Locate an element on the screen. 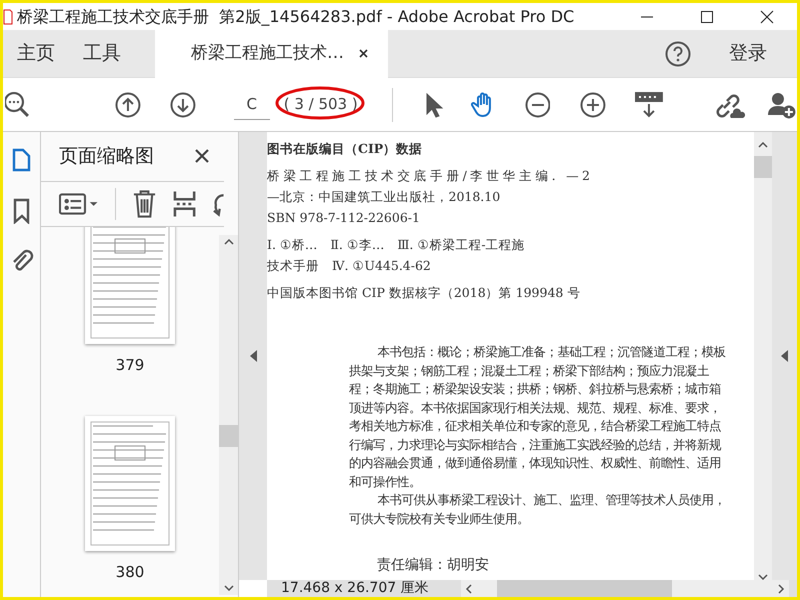  text-line: 顶进等内容。本书依据国家现行相关法规、规范、规程、标准、要求， is located at coordinates (535, 408).